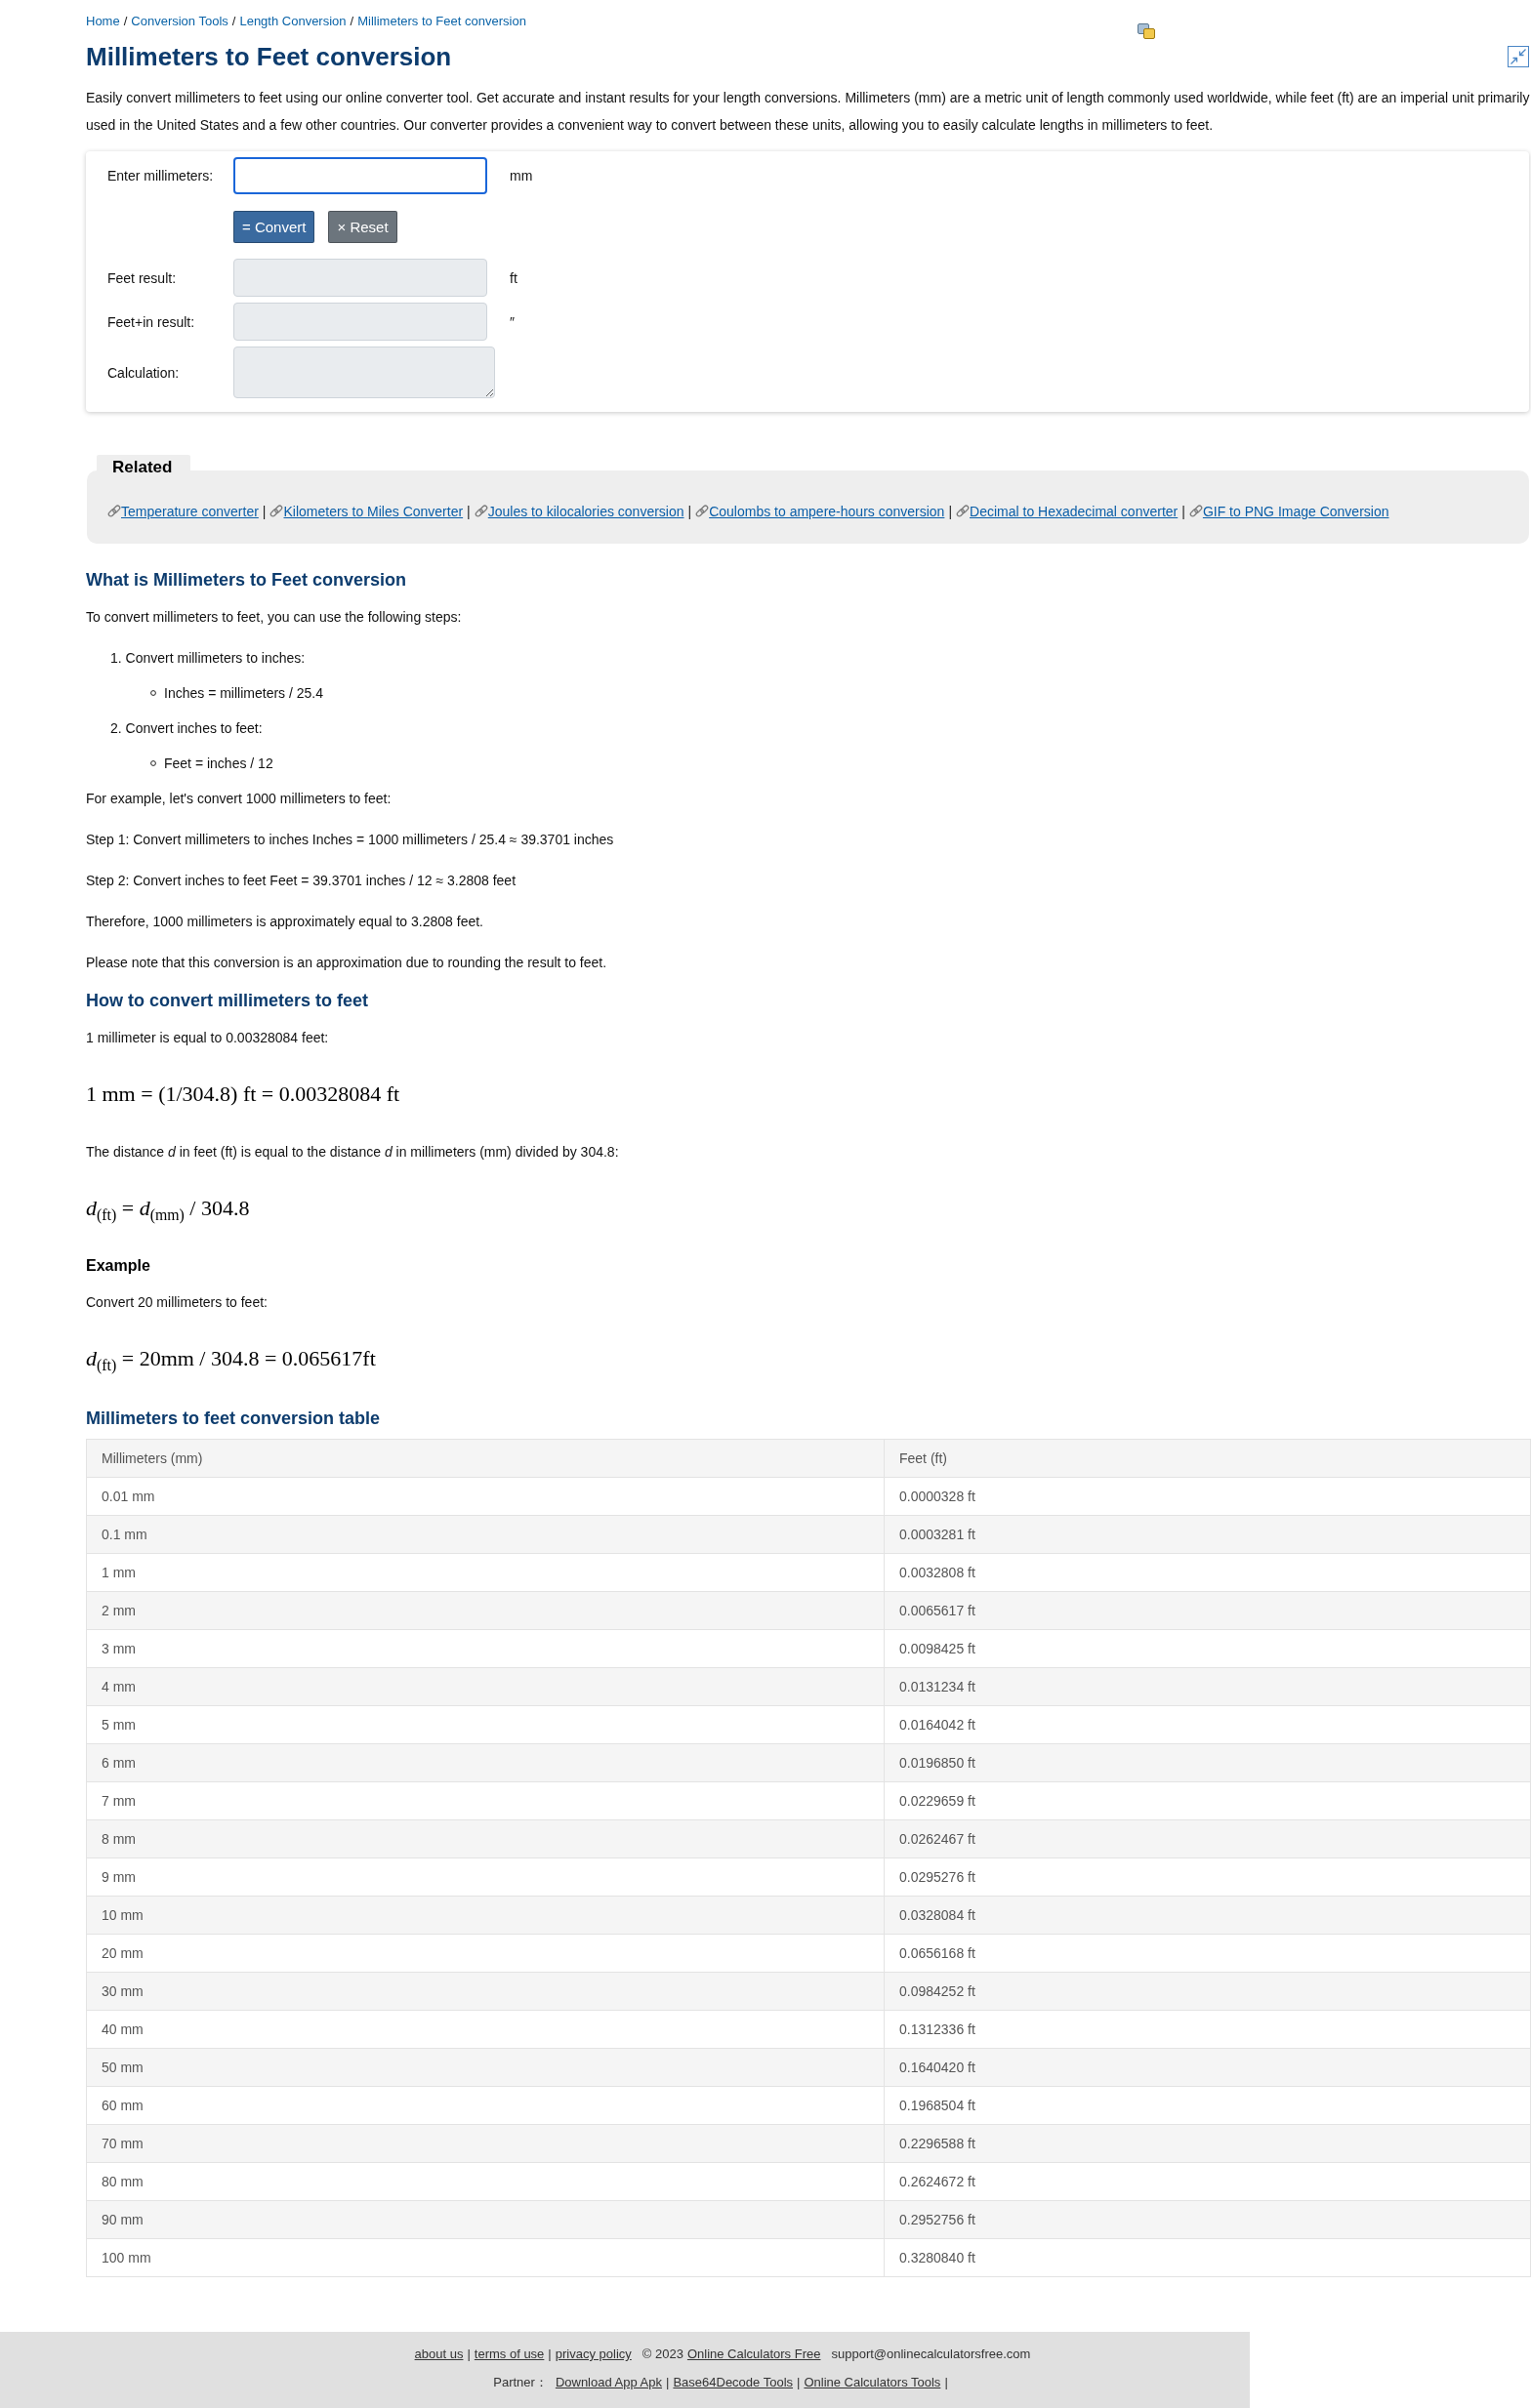 The height and width of the screenshot is (2408, 1531). I want to click on table-cell: 0.0656168 ft, so click(1207, 1953).